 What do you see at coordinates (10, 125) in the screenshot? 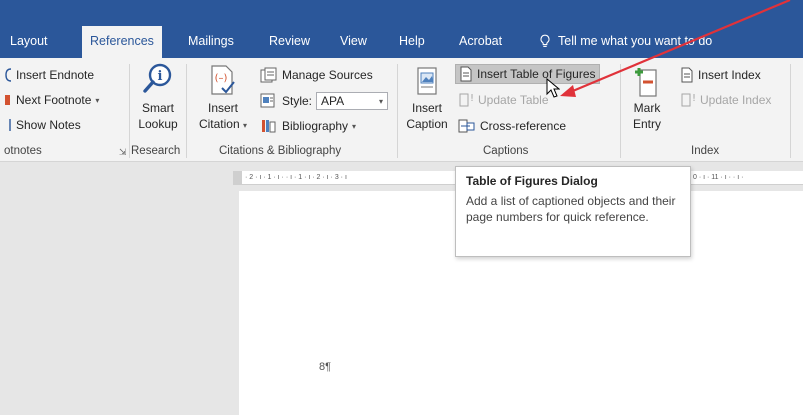
I see `show-notes-icon` at bounding box center [10, 125].